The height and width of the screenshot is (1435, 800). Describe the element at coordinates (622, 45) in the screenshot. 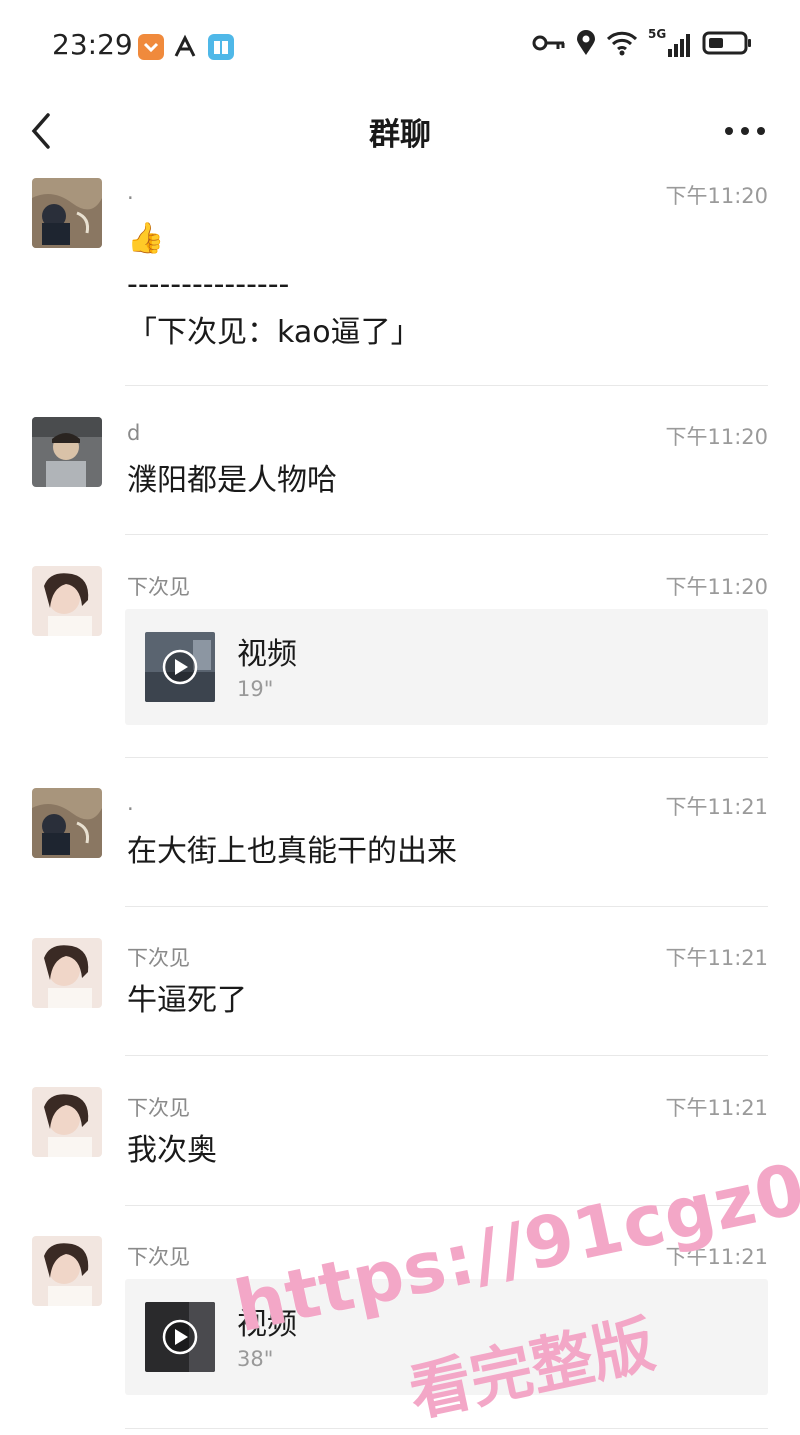

I see `wifi-icon` at that location.